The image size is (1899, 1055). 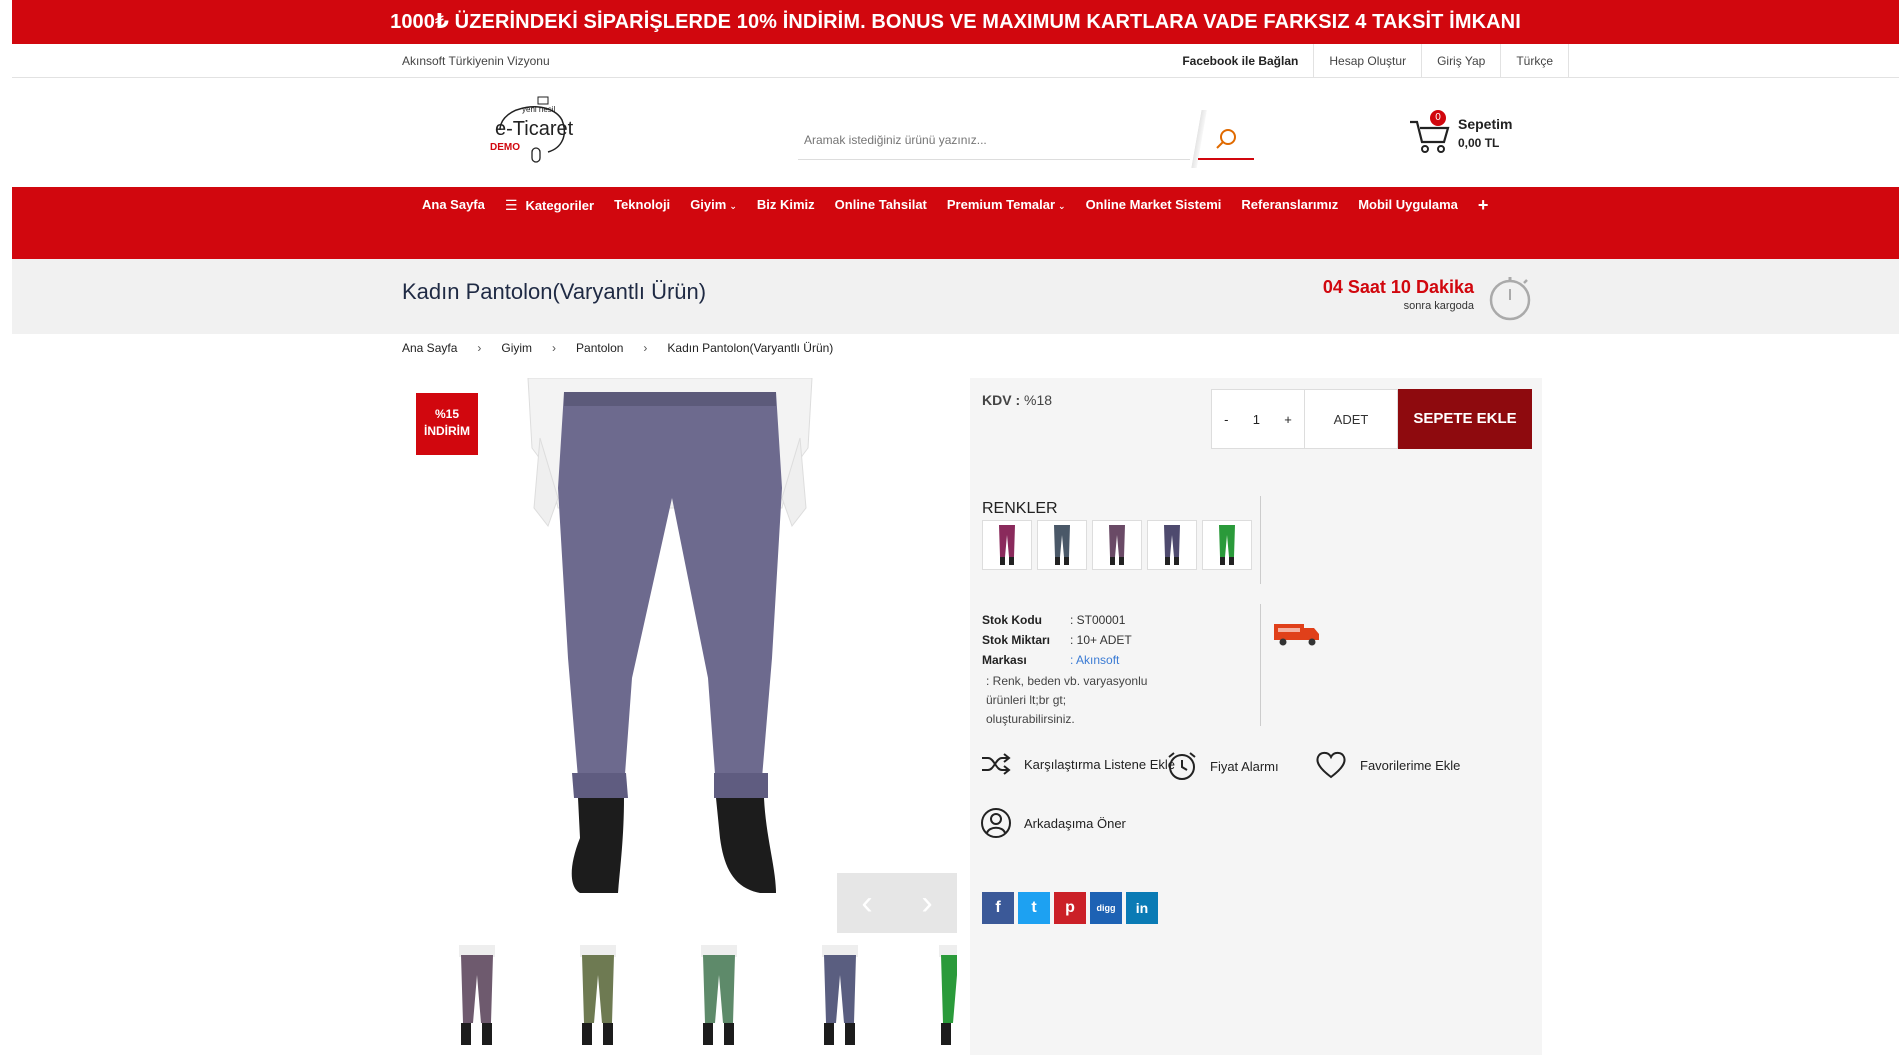 I want to click on stock-code-value: : ST00001, so click(x=1098, y=620).